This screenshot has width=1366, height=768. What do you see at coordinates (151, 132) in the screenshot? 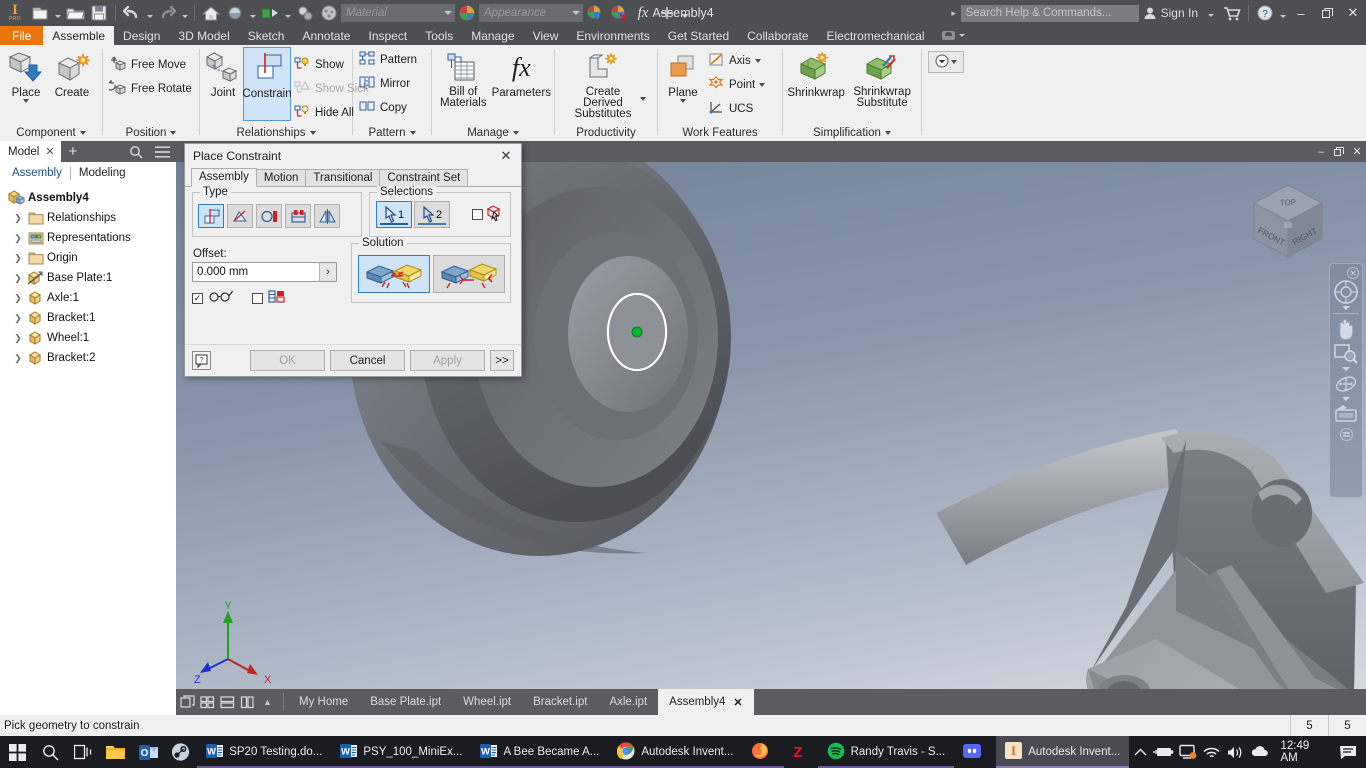
I see `ribbon-group-position-title: Position` at bounding box center [151, 132].